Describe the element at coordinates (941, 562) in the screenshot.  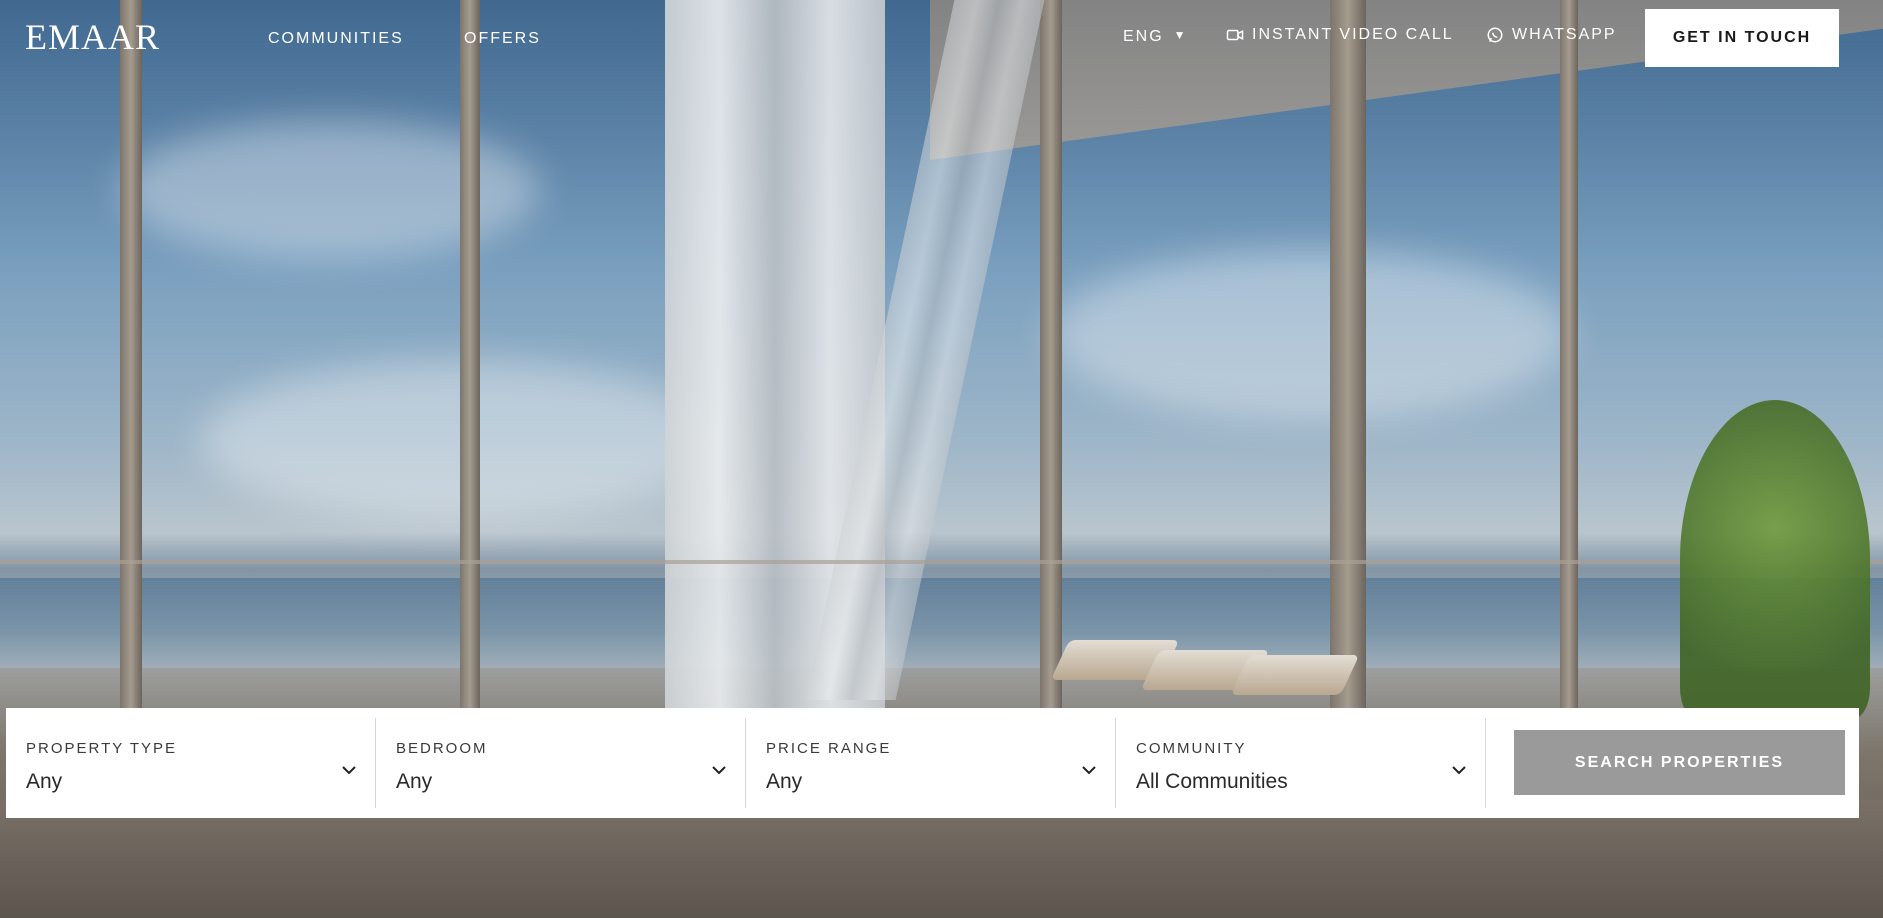
I see `balcony-rail-decor` at that location.